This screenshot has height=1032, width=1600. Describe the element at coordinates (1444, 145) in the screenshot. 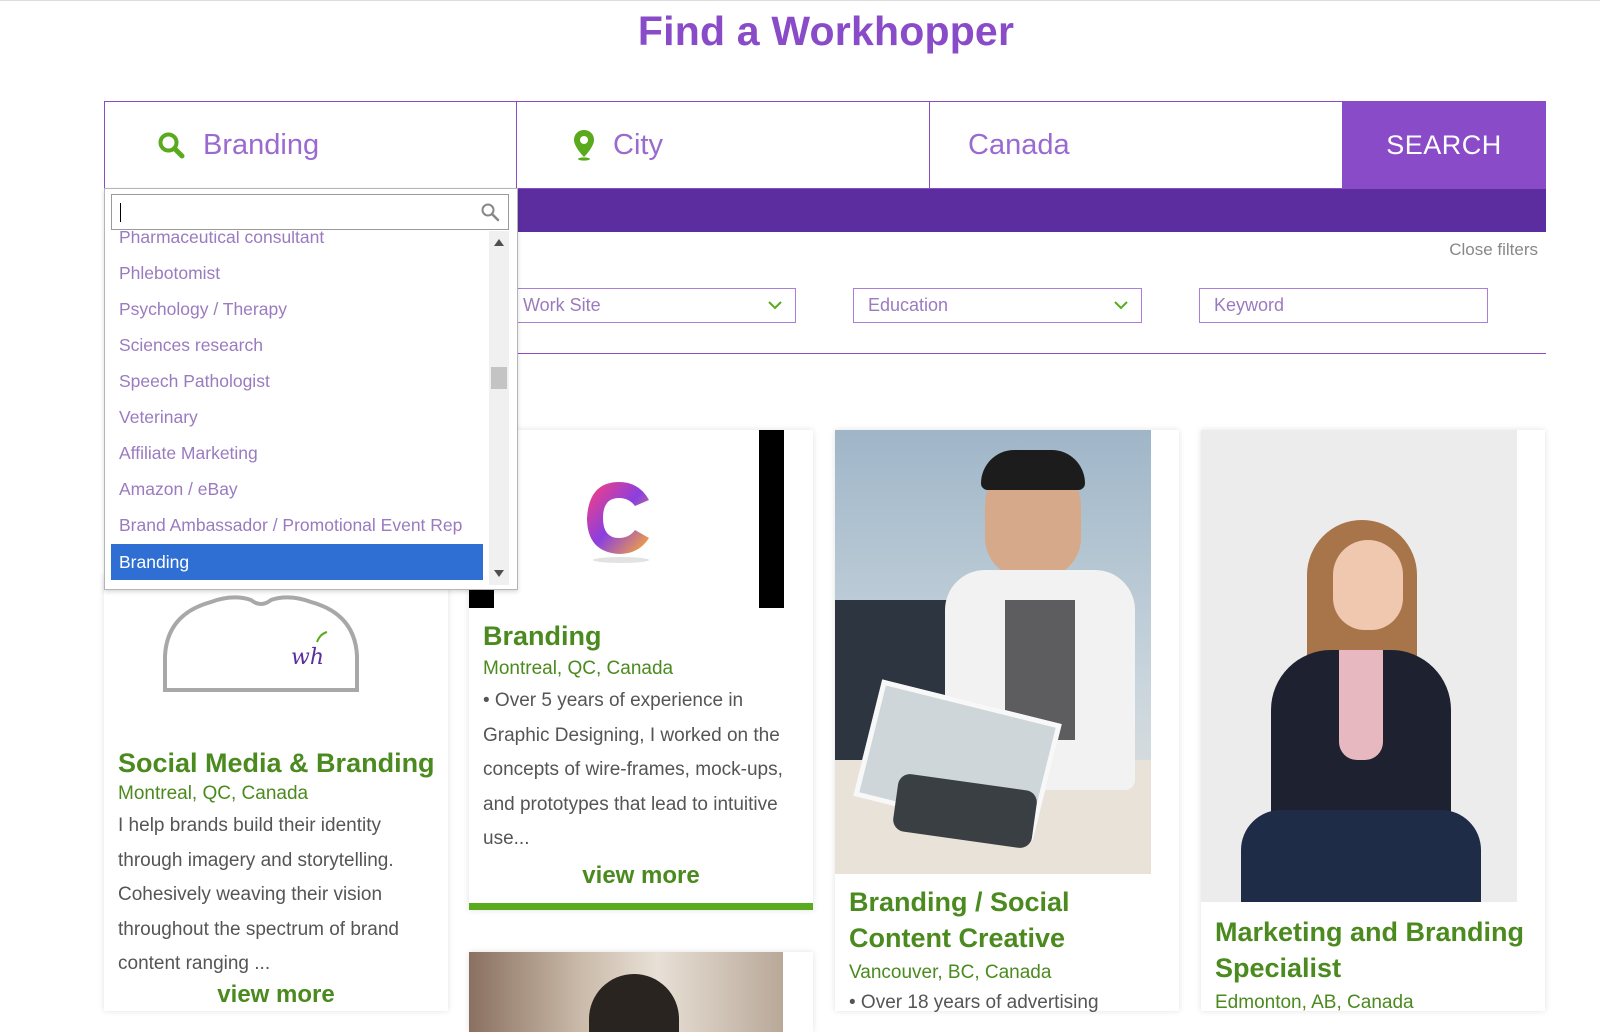

I see `search-button: SEARCH` at that location.